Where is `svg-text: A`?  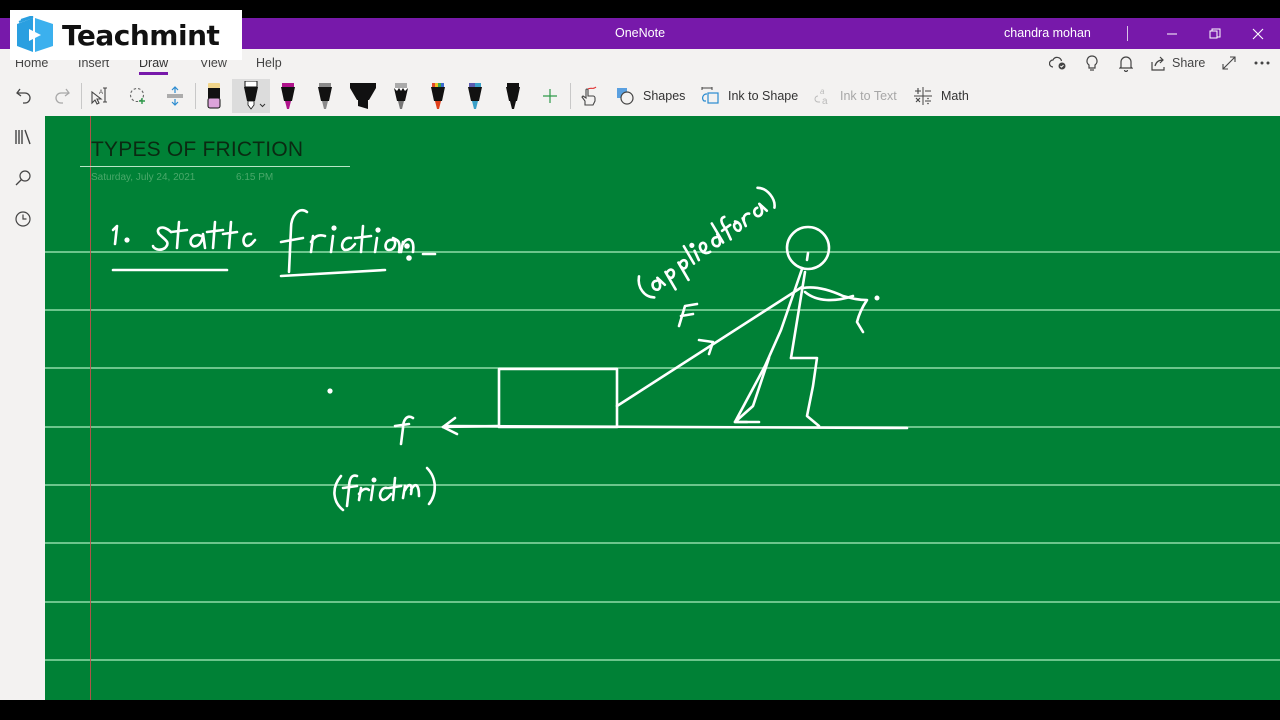 svg-text: A is located at coordinates (101, 93).